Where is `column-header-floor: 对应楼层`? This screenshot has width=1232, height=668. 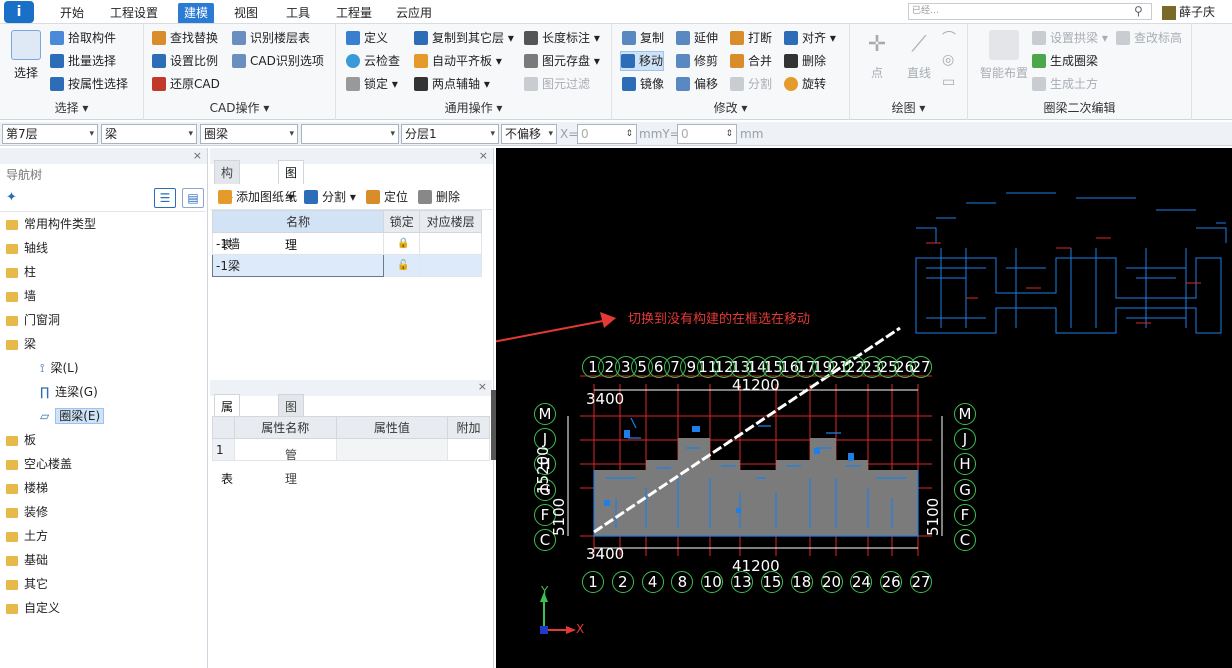 column-header-floor: 对应楼层 is located at coordinates (450, 221).